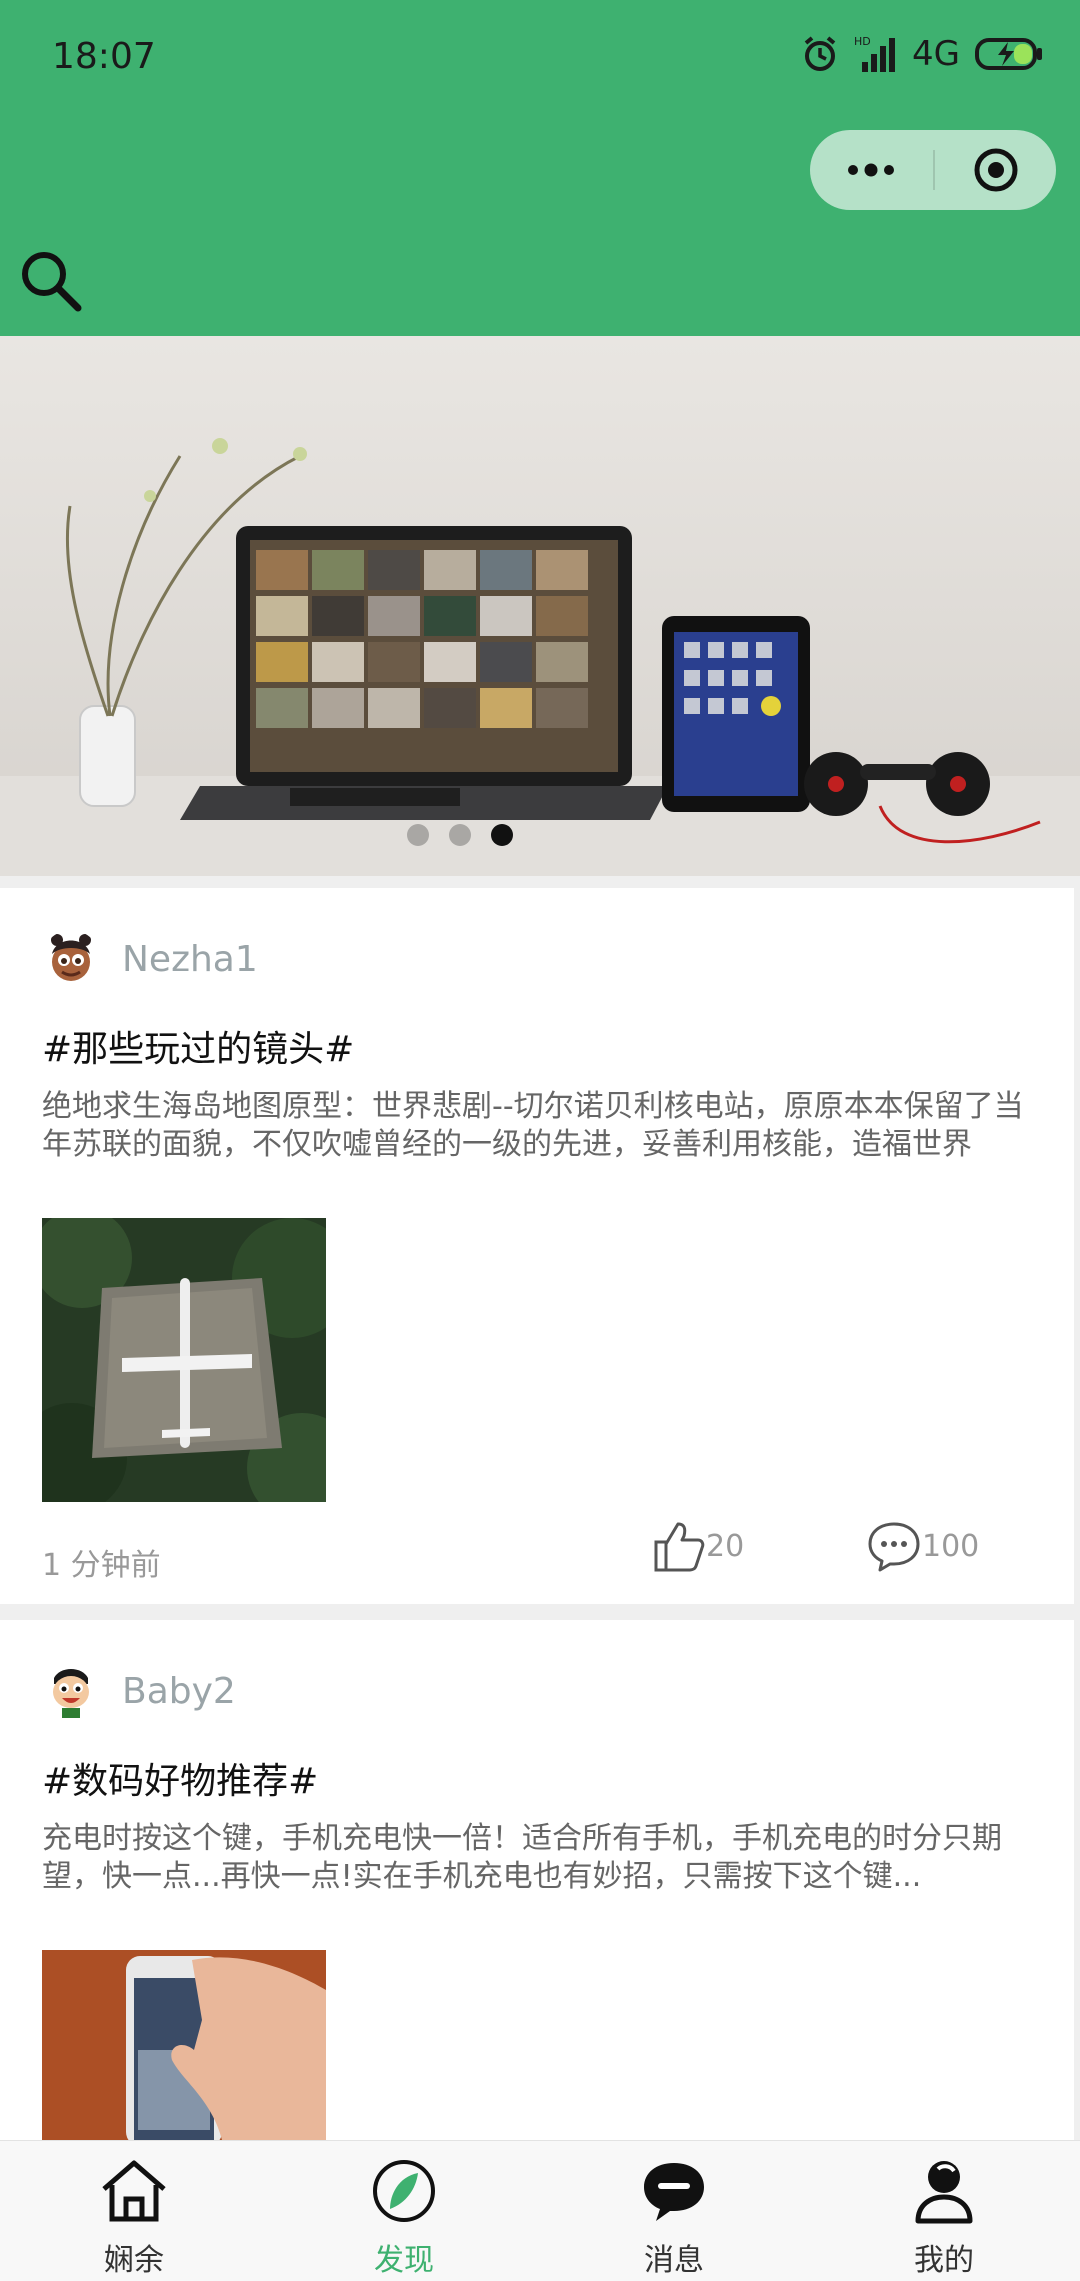  Describe the element at coordinates (179, 1691) in the screenshot. I see `author-name: Baby2` at that location.